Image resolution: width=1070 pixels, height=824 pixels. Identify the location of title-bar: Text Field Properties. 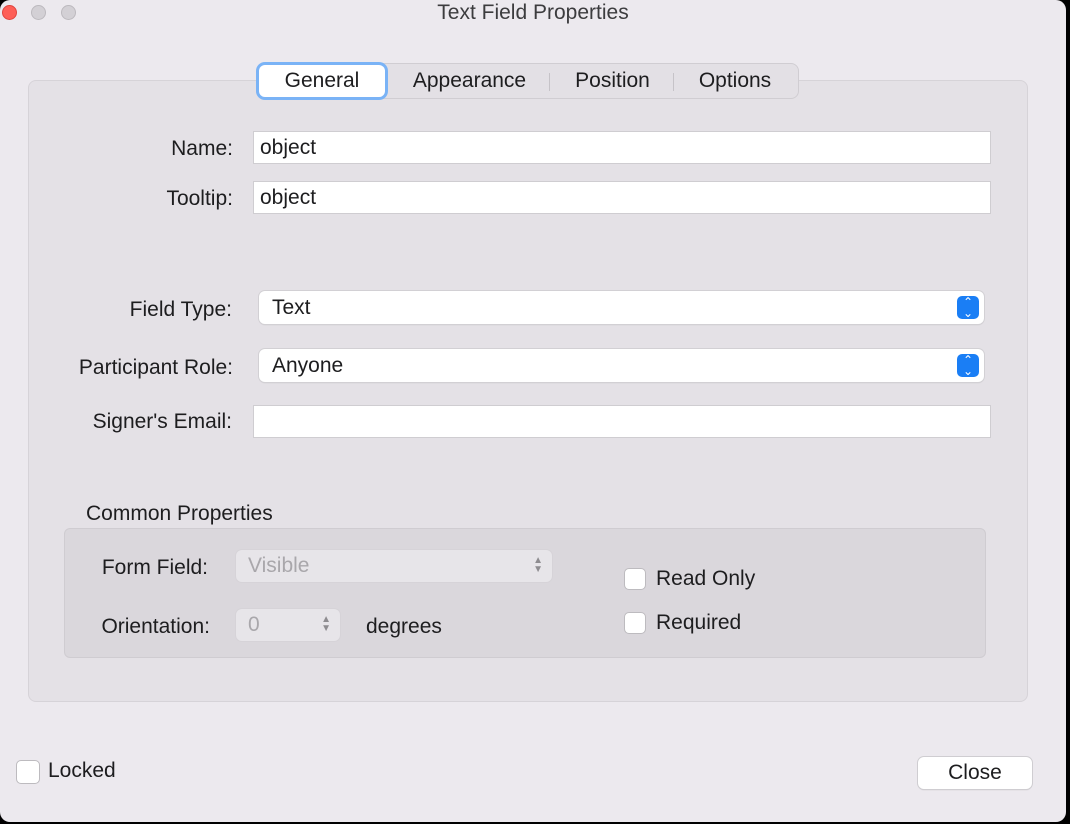
(533, 14).